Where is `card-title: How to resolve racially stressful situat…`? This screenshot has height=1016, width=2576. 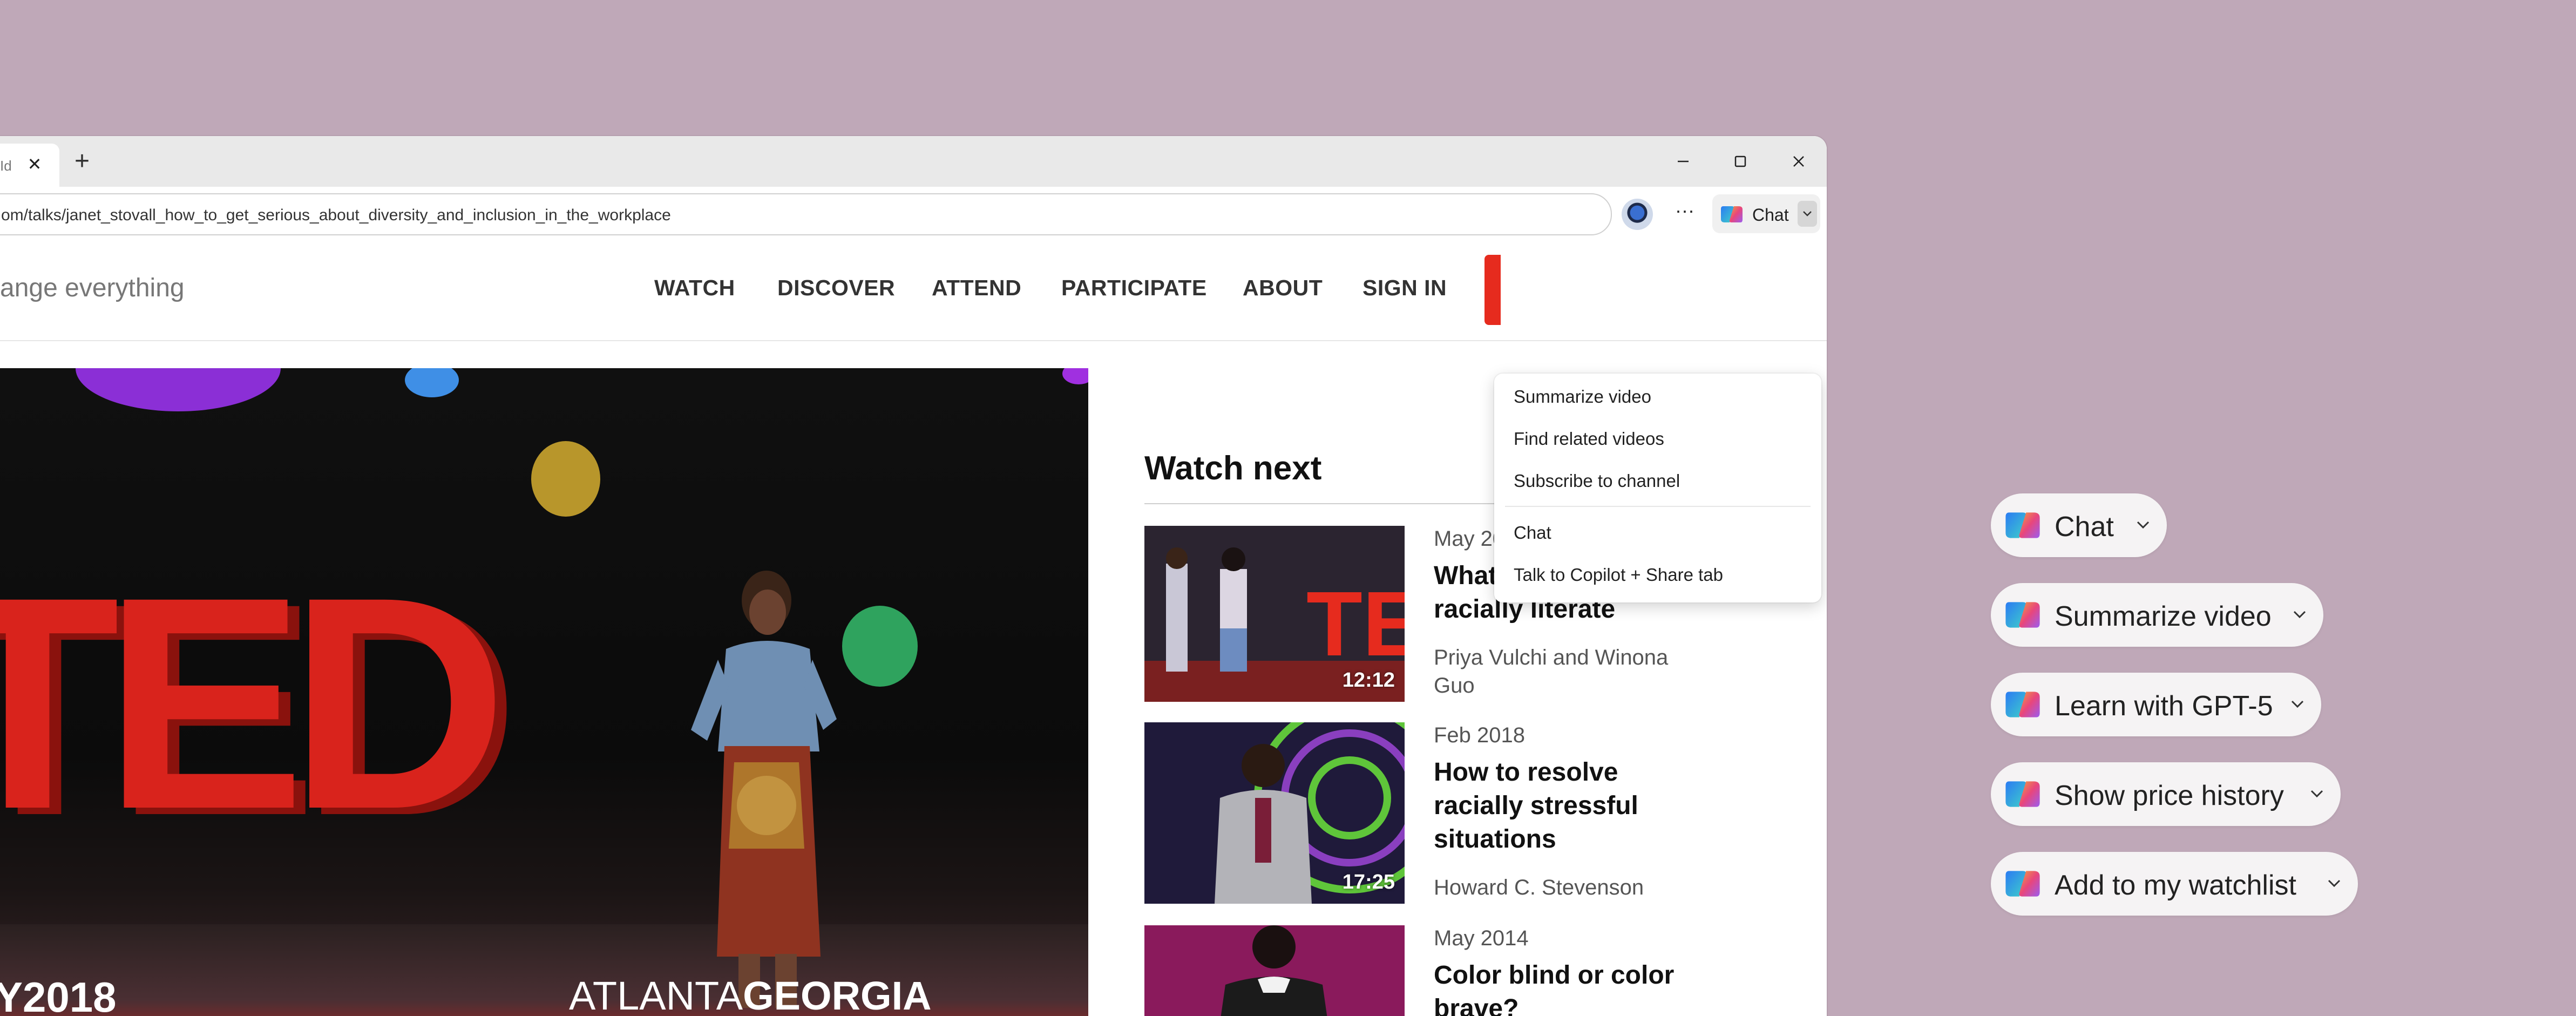
card-title: How to resolve racially stressful situat… is located at coordinates (1574, 806).